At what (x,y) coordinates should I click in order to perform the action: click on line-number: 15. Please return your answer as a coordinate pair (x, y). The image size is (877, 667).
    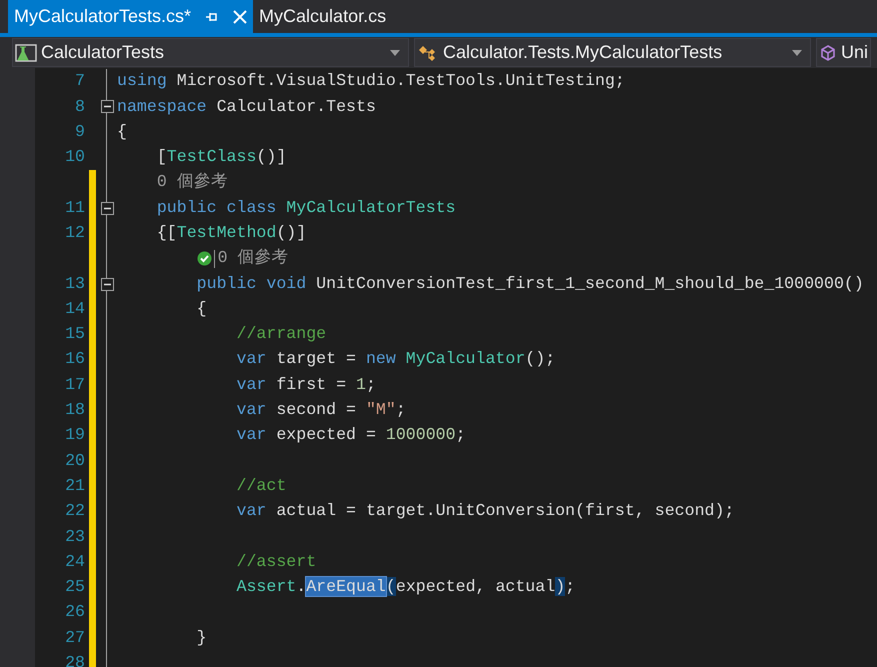
    Looking at the image, I should click on (75, 334).